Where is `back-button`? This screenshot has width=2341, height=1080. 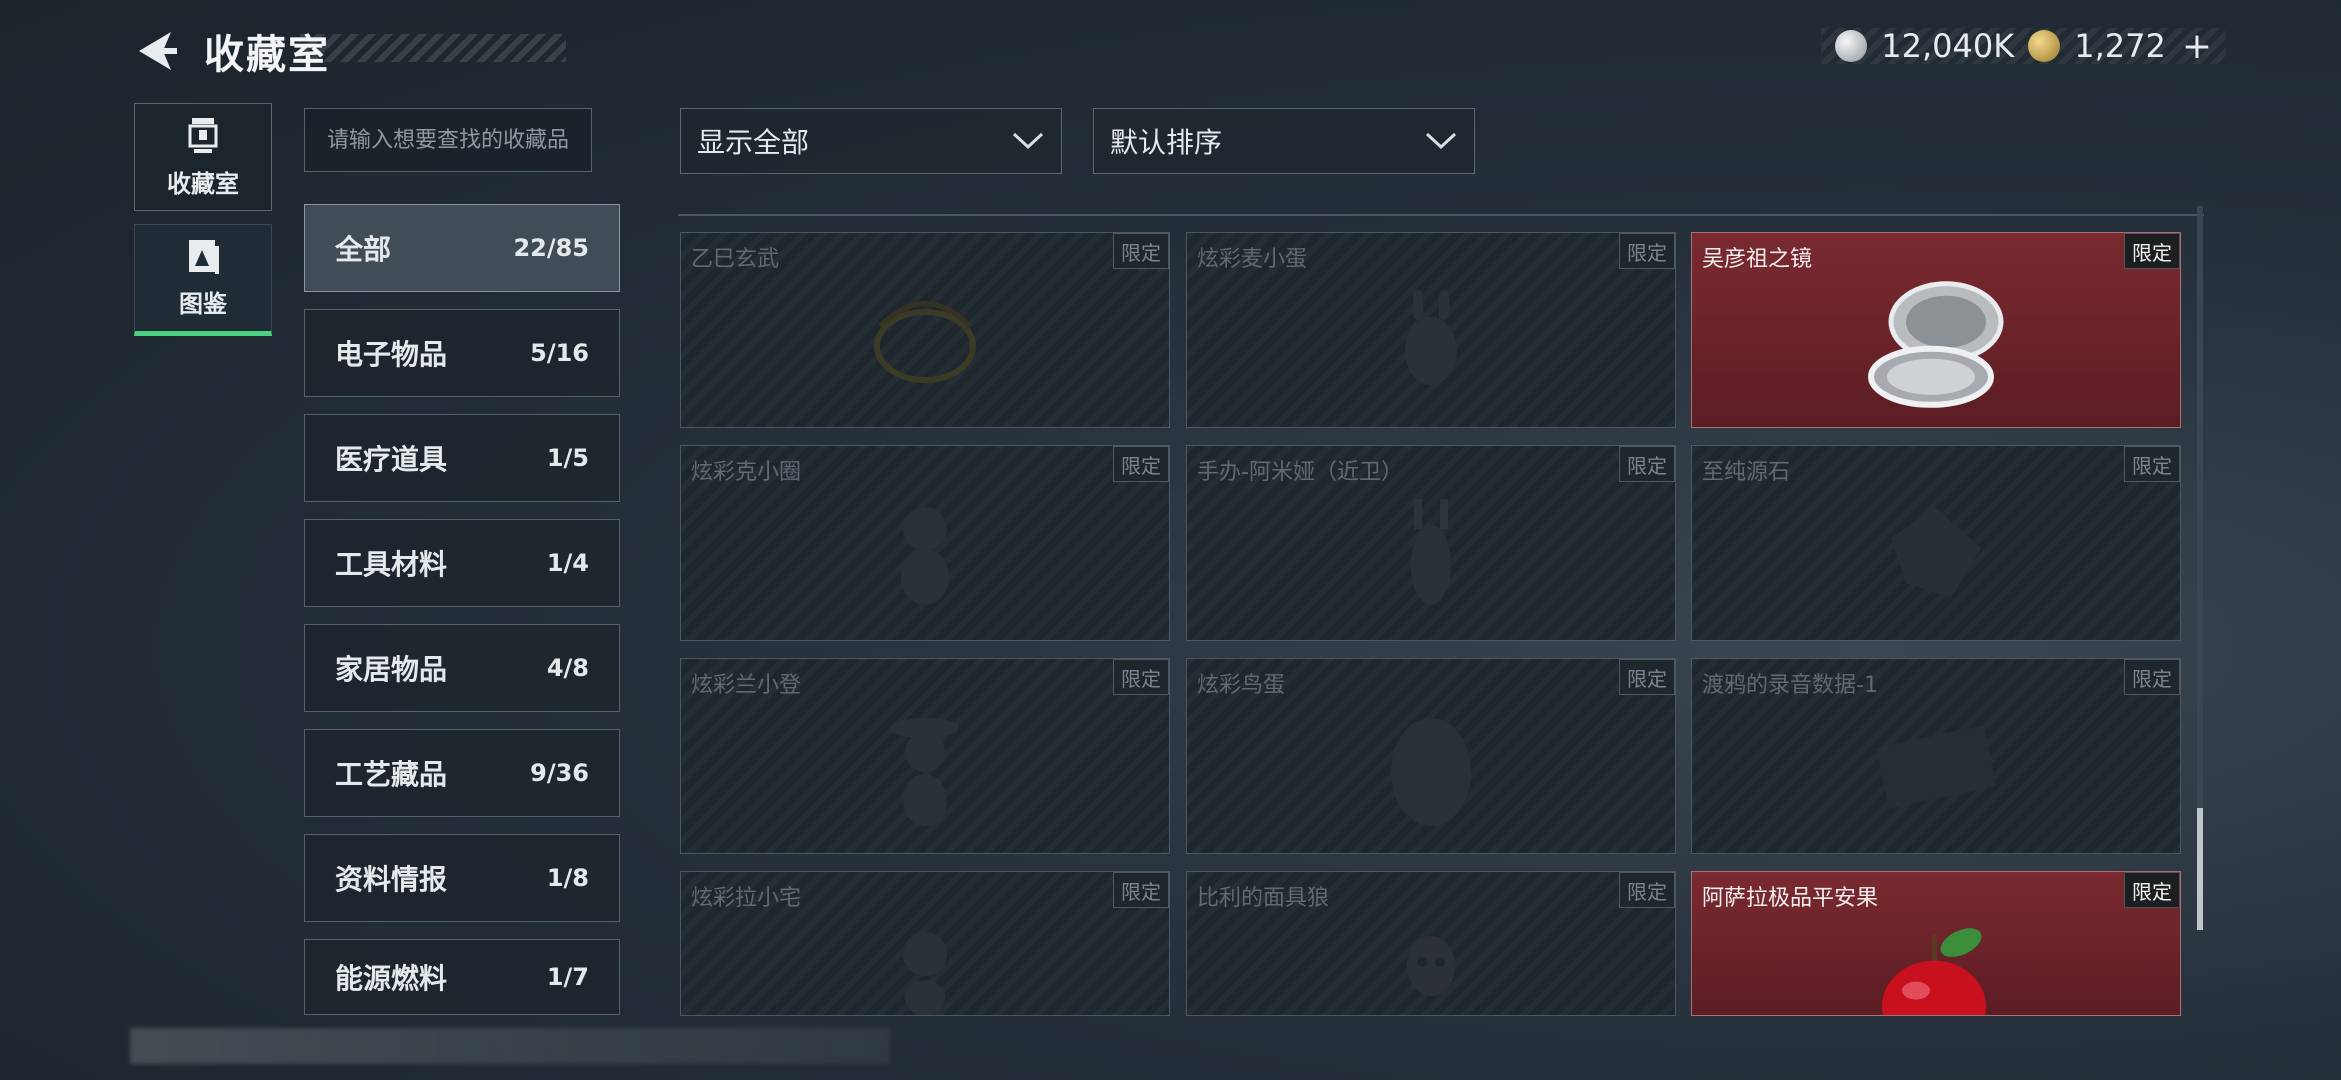 back-button is located at coordinates (158, 51).